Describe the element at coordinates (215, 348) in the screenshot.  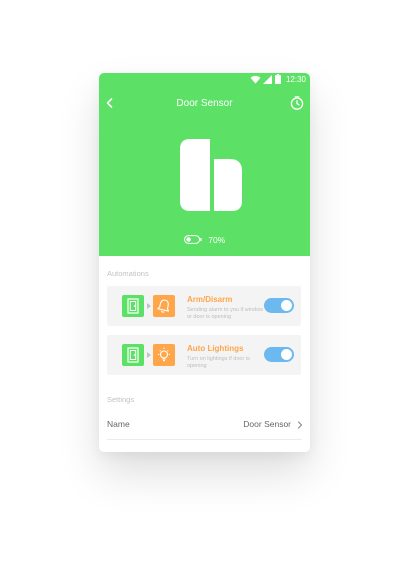
I see `automation-title: Auto Lightings` at that location.